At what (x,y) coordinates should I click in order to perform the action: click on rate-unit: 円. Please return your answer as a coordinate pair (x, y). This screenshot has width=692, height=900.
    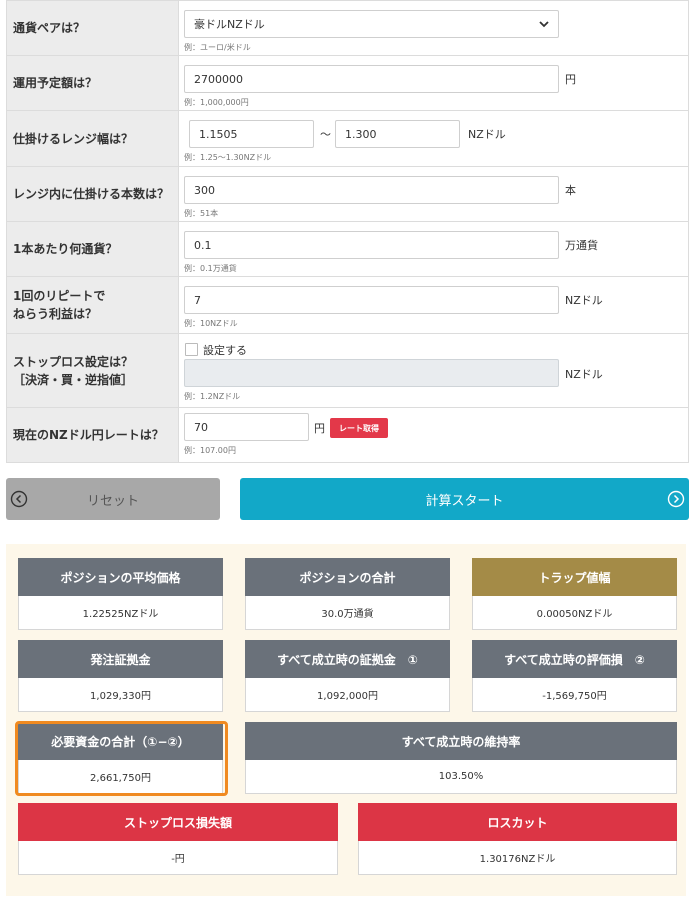
    Looking at the image, I should click on (319, 428).